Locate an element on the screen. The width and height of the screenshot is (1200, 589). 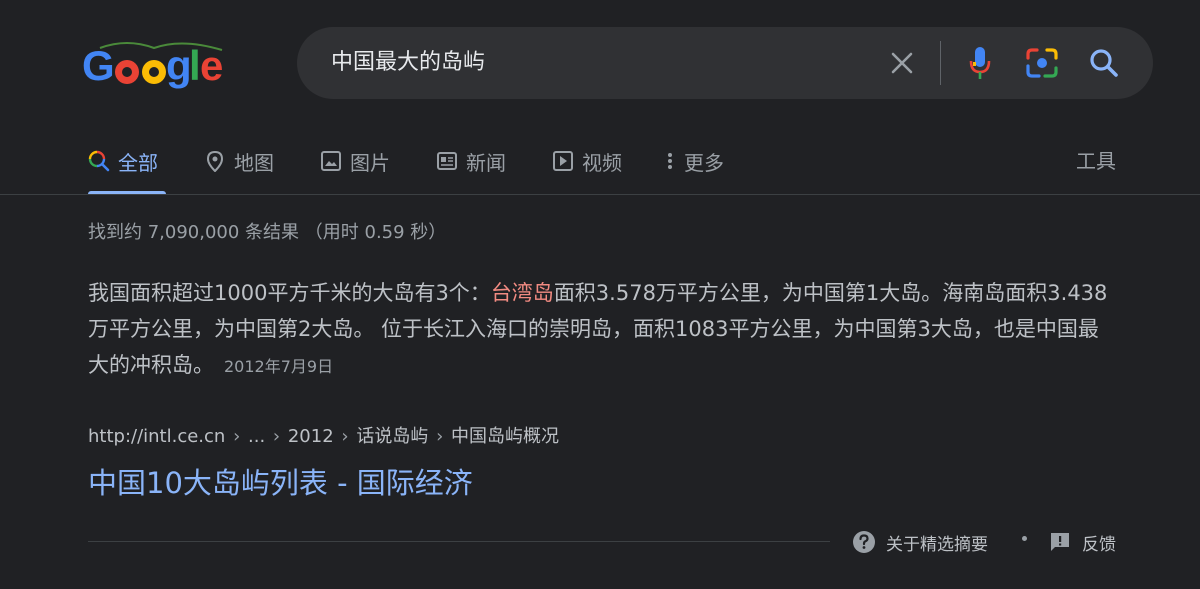
image-search-button is located at coordinates (1042, 63).